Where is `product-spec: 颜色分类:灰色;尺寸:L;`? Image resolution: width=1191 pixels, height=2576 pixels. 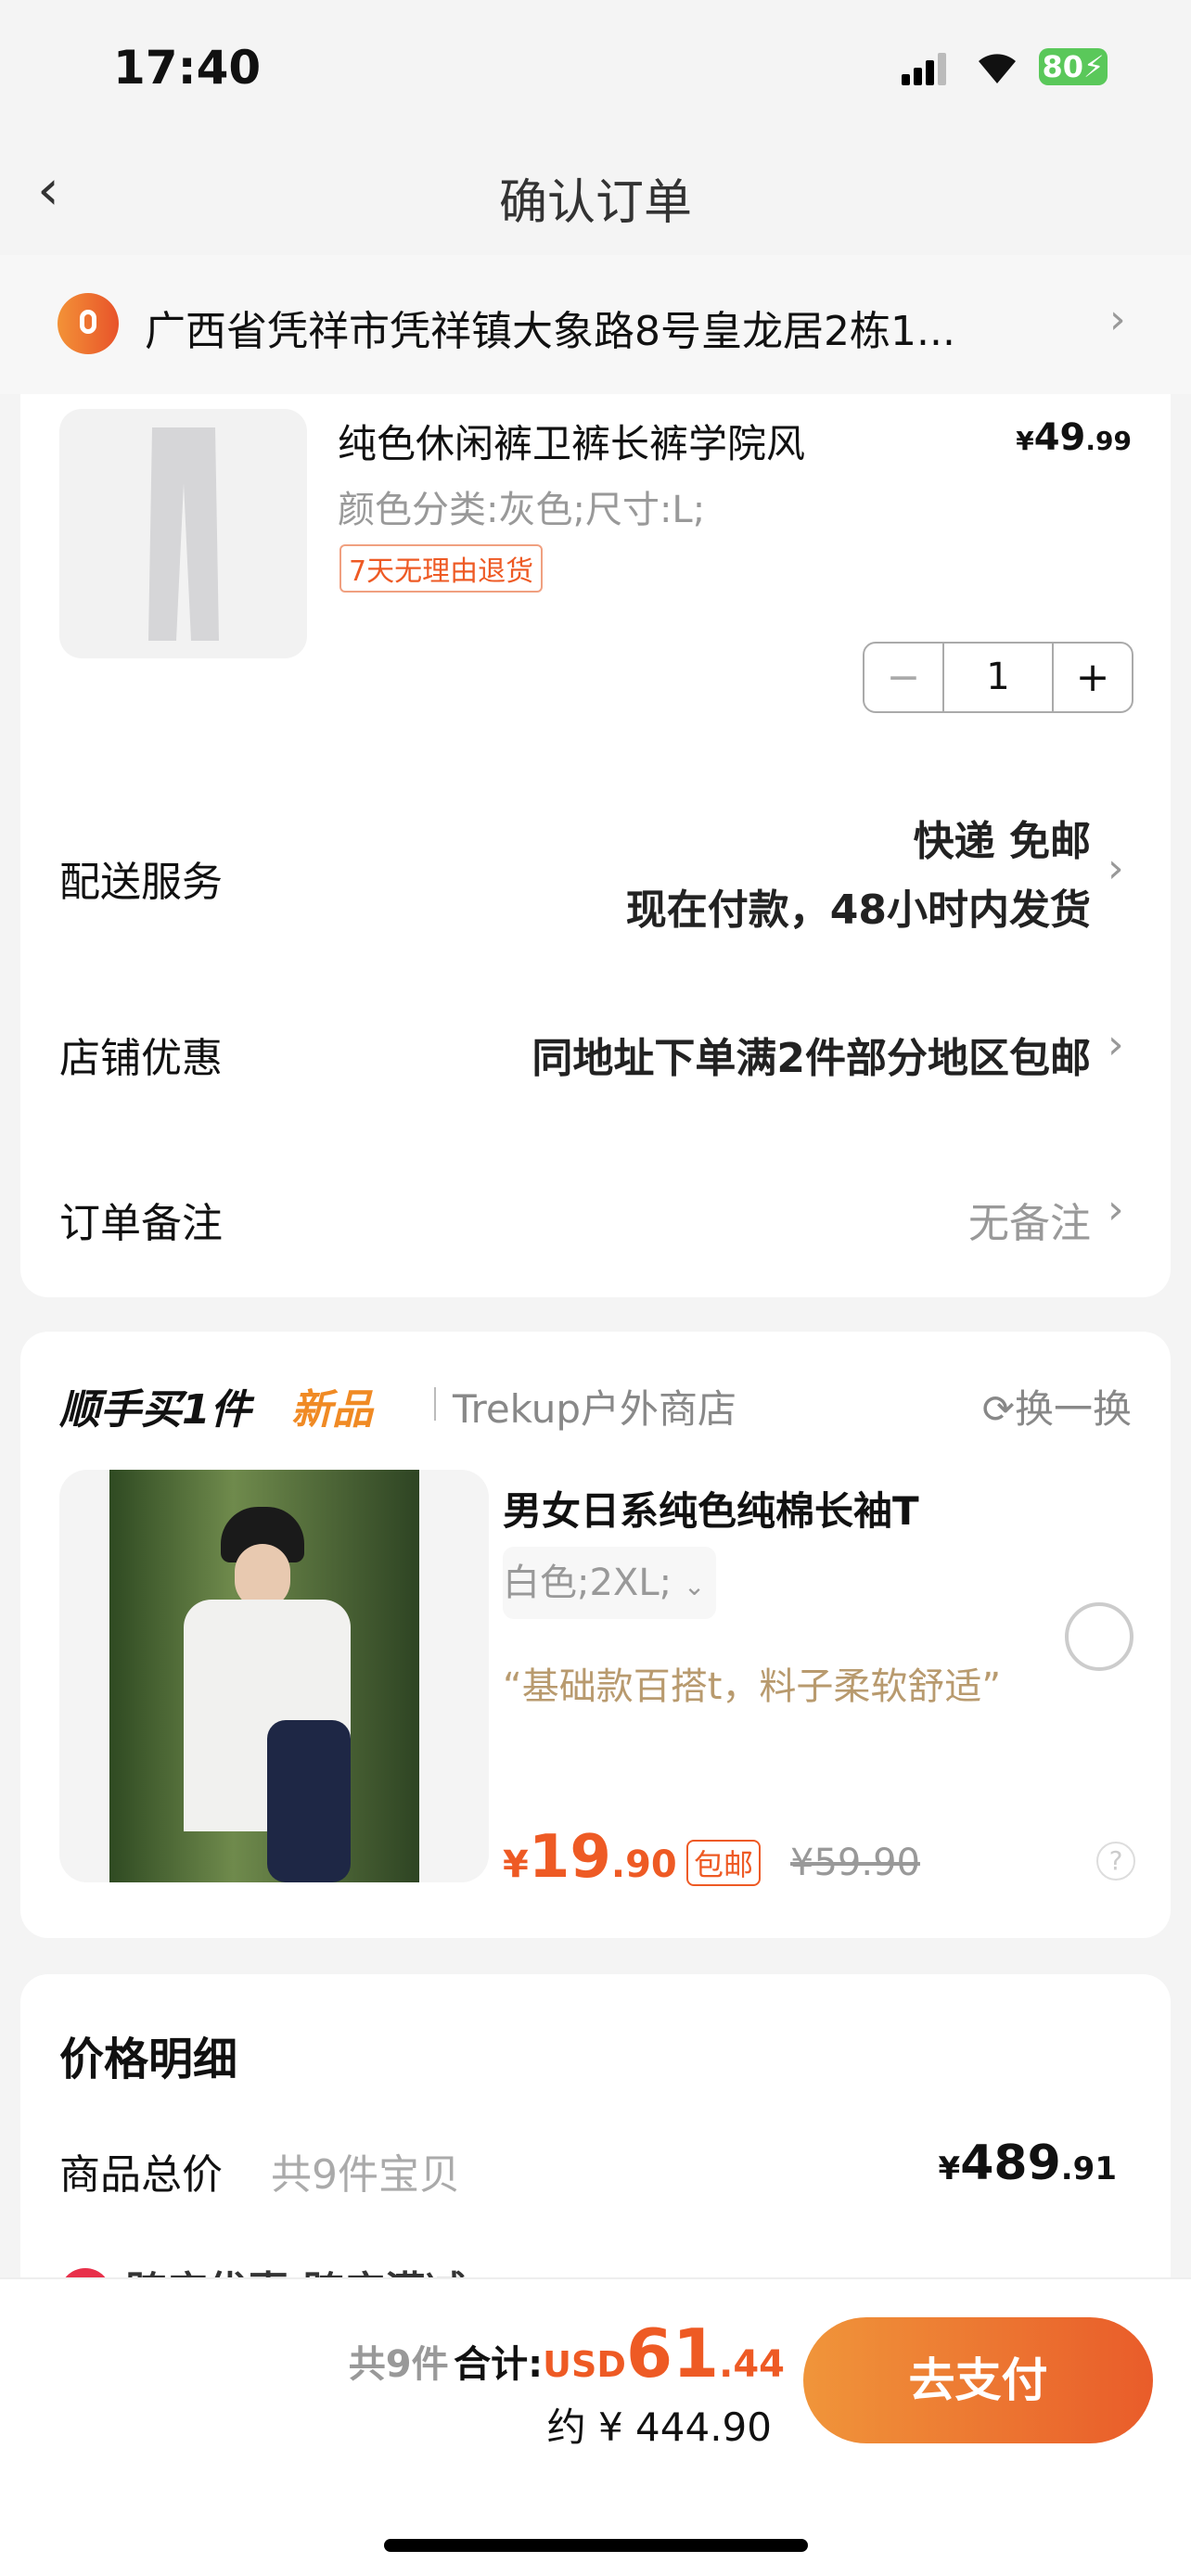
product-spec: 颜色分类:灰色;尺寸:L; is located at coordinates (521, 506).